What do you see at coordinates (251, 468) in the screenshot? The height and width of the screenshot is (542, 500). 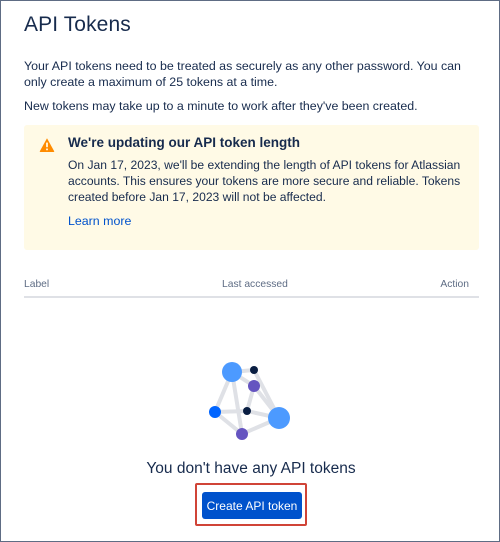 I see `empty-state-title: You don't have any API tokens` at bounding box center [251, 468].